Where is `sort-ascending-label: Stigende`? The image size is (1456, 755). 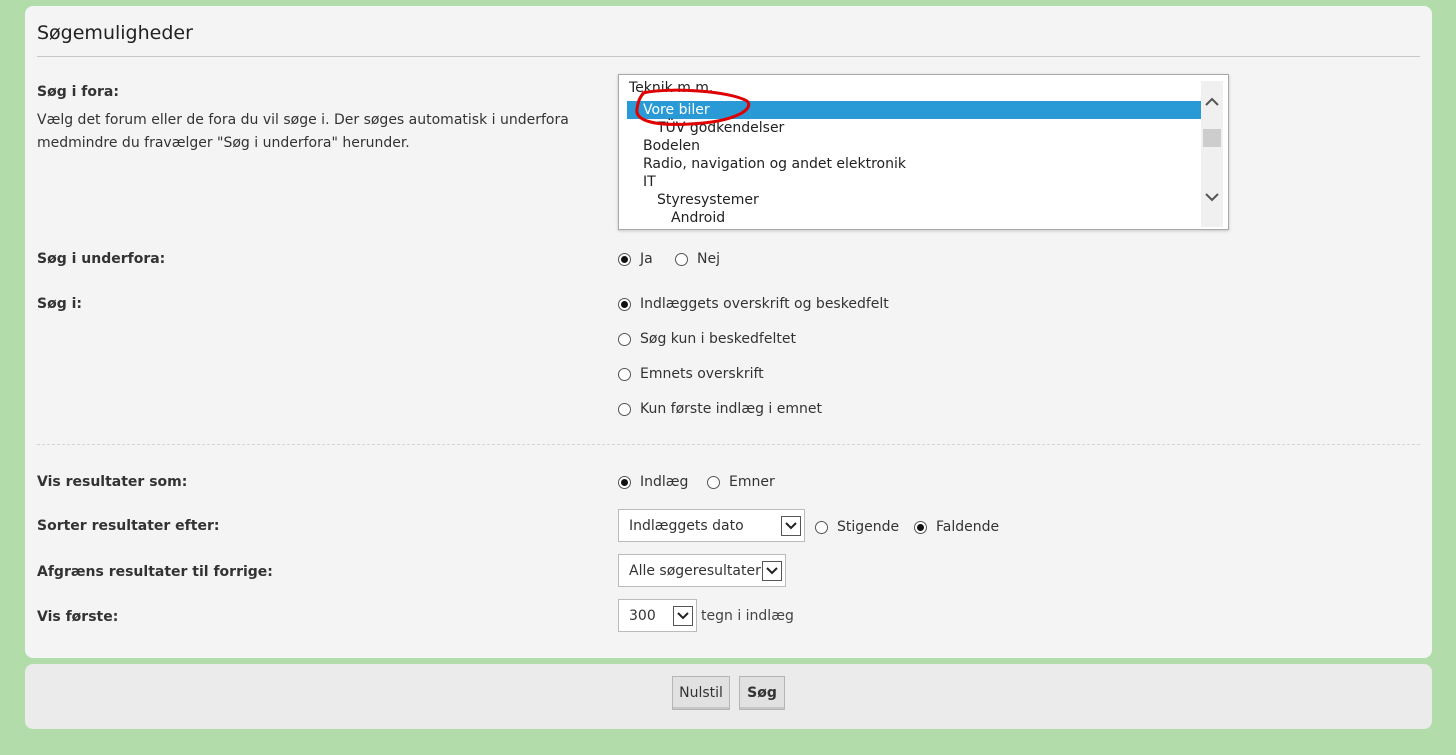
sort-ascending-label: Stigende is located at coordinates (868, 527).